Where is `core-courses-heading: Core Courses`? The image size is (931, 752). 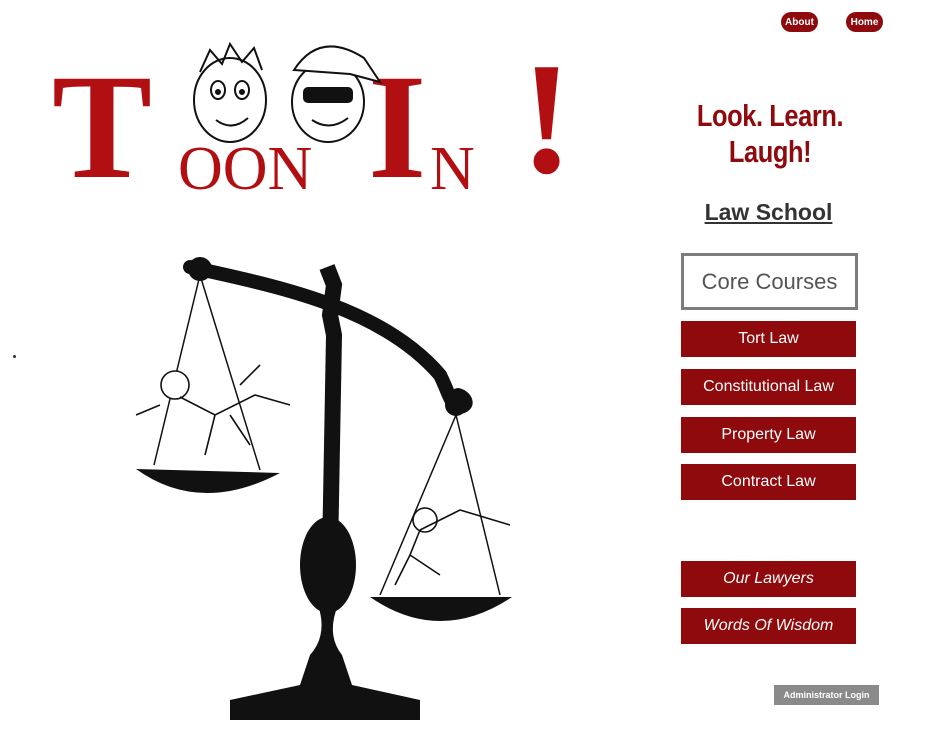 core-courses-heading: Core Courses is located at coordinates (769, 281).